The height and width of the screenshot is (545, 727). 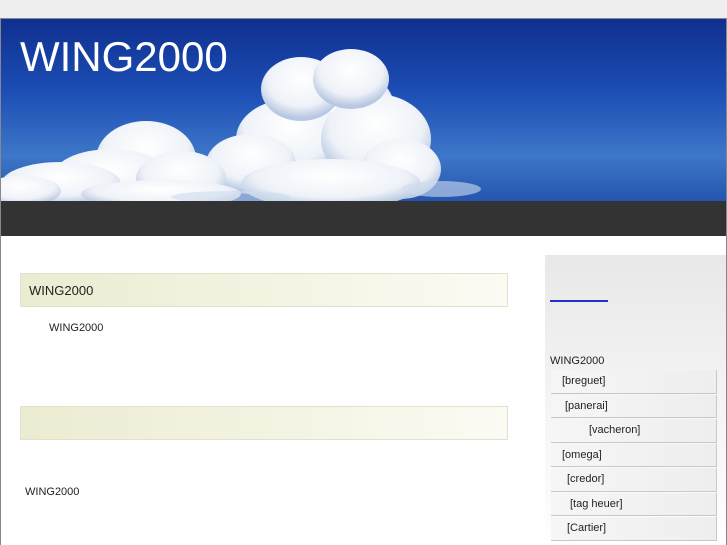 What do you see at coordinates (577, 479) in the screenshot?
I see `brand-label: [credor]` at bounding box center [577, 479].